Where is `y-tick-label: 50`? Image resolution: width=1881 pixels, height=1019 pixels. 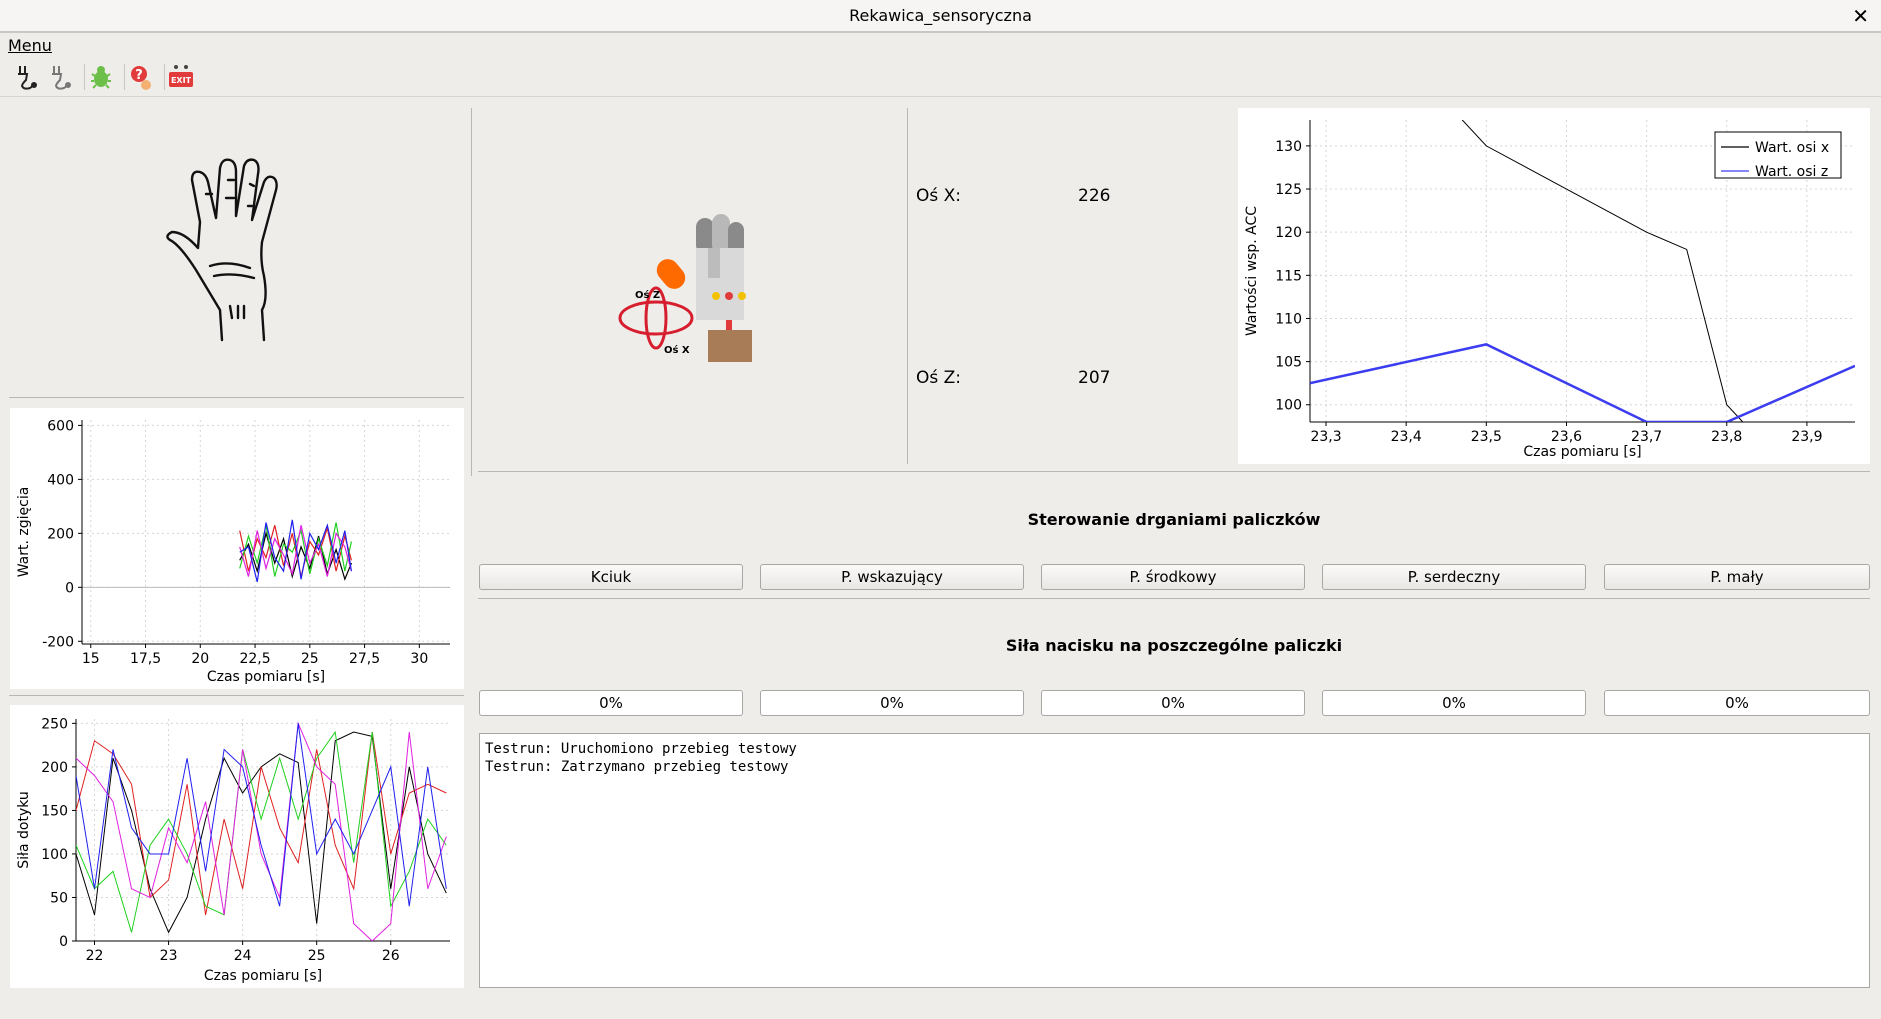 y-tick-label: 50 is located at coordinates (59, 898).